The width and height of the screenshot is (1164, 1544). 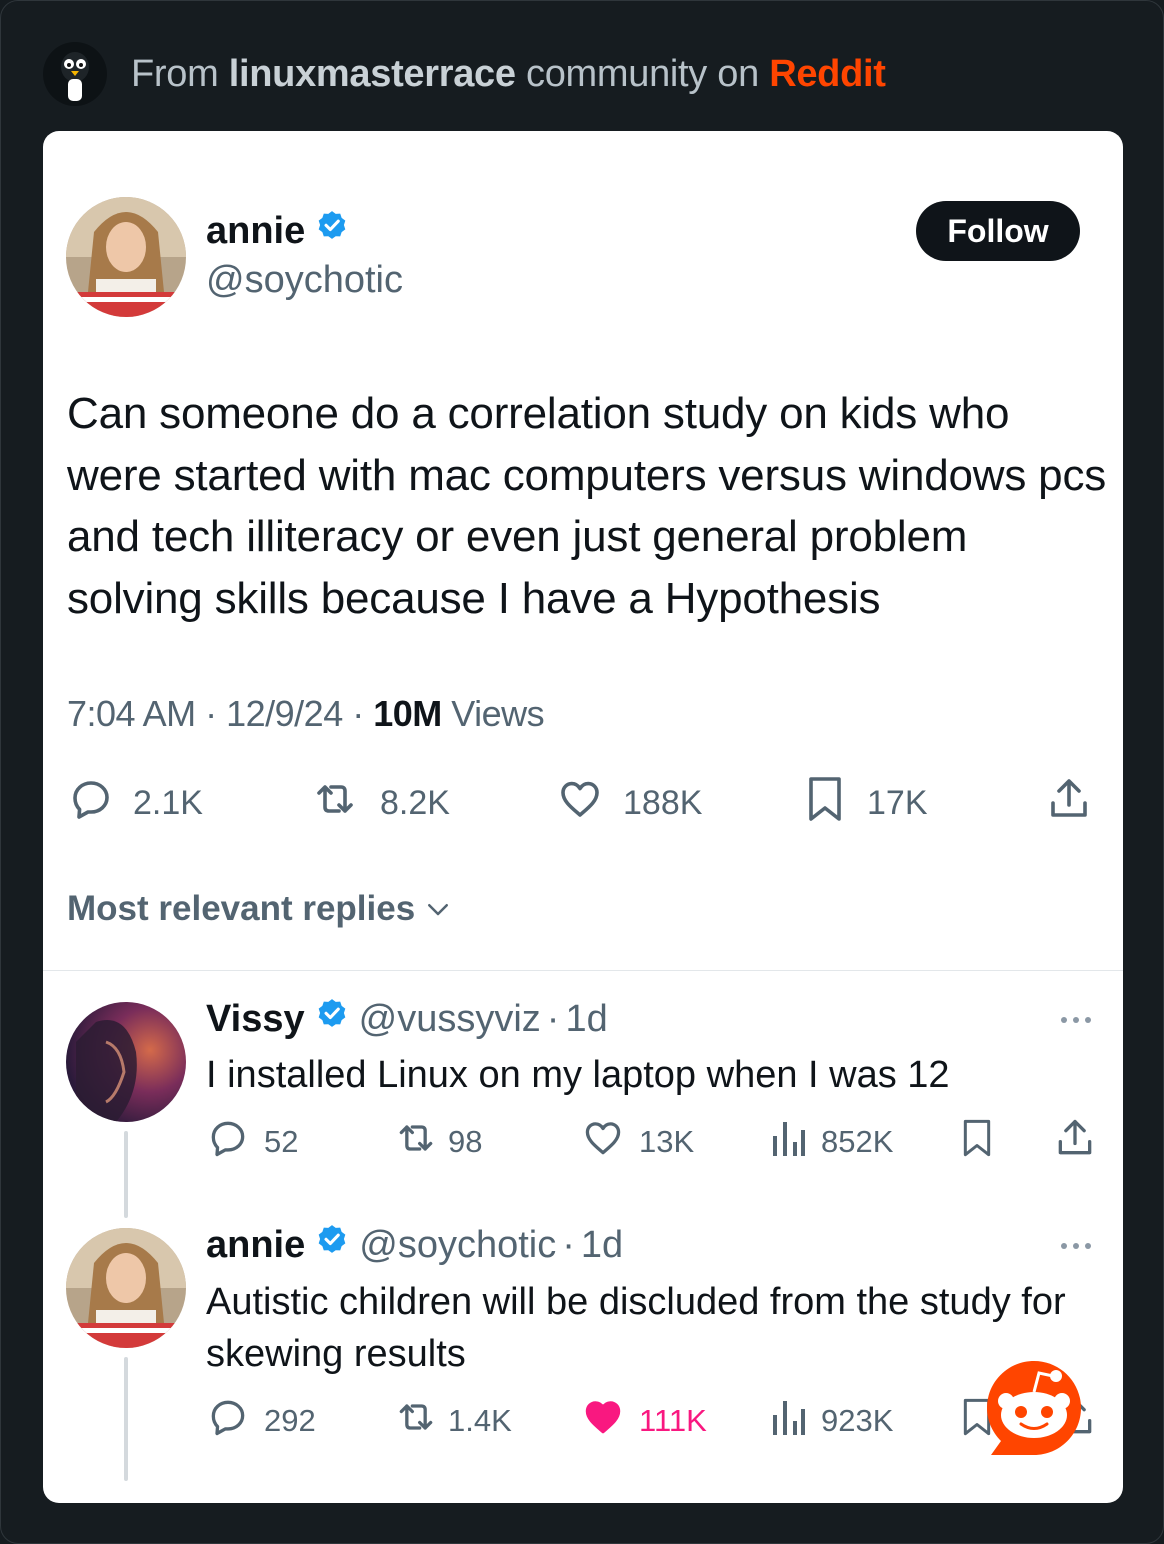 I want to click on views-count: 923K, so click(x=857, y=1420).